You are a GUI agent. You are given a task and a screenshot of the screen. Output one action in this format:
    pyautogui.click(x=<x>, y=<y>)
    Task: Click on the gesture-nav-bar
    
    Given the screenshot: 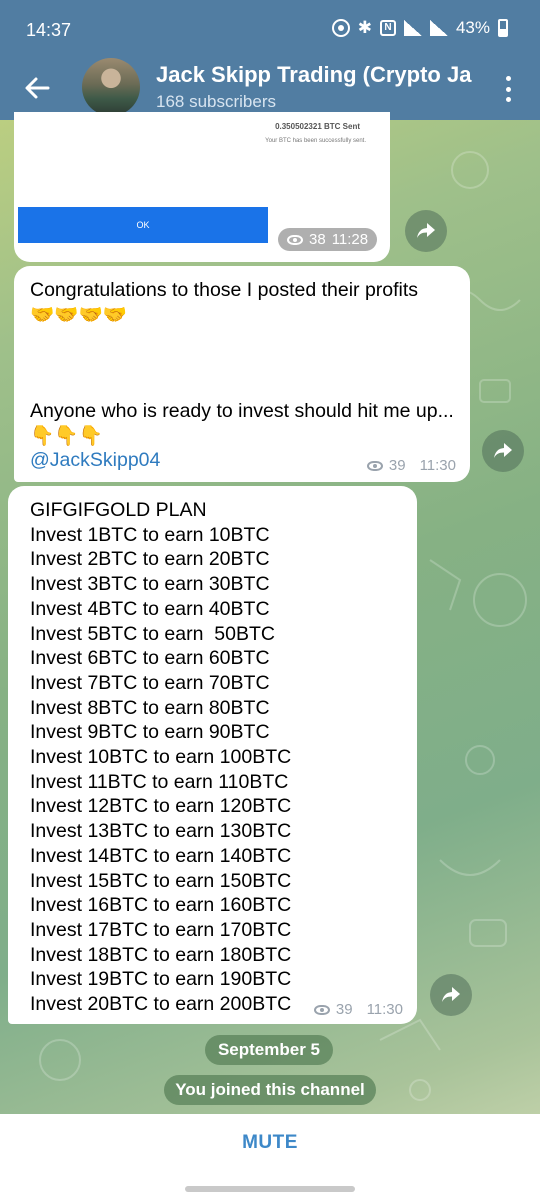 What is the action you would take?
    pyautogui.click(x=270, y=1189)
    